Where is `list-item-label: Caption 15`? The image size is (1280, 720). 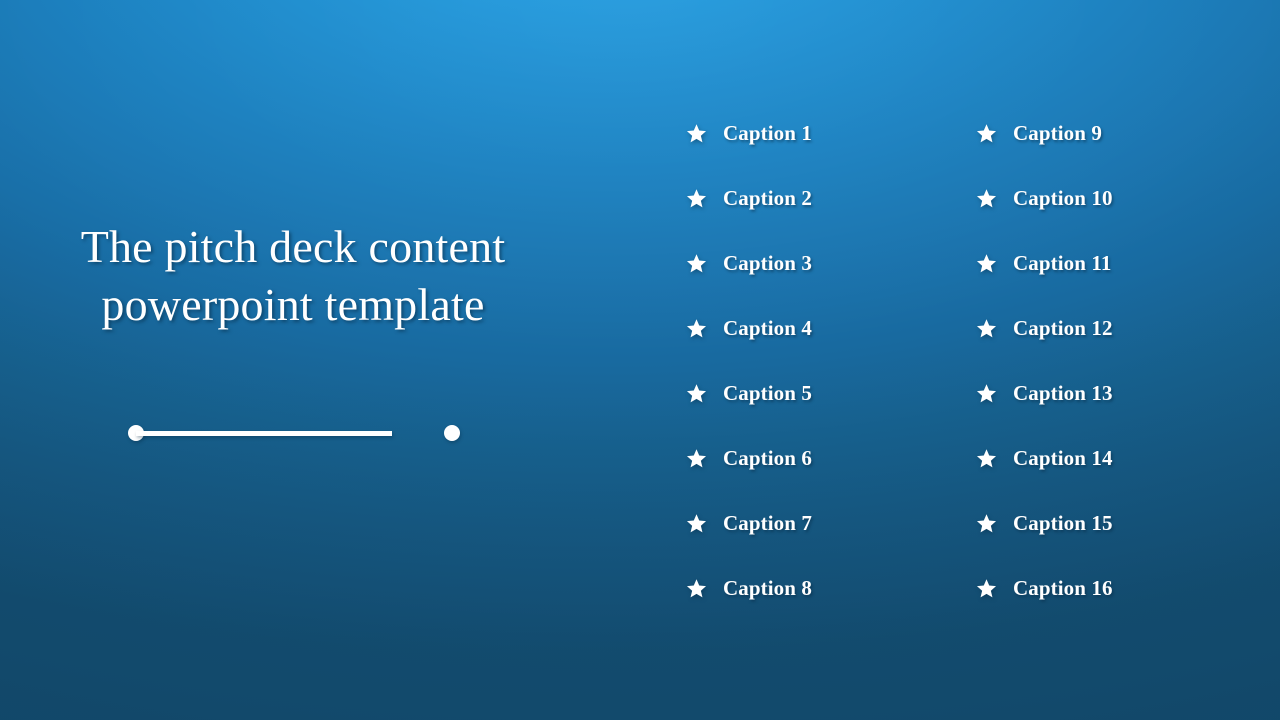 list-item-label: Caption 15 is located at coordinates (1063, 522).